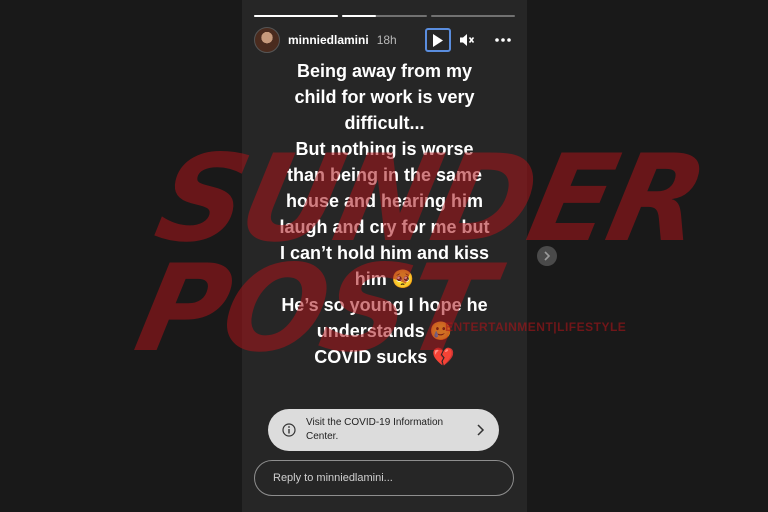 The image size is (768, 512). What do you see at coordinates (384, 227) in the screenshot?
I see `caption-line: laugh and cry for me but` at bounding box center [384, 227].